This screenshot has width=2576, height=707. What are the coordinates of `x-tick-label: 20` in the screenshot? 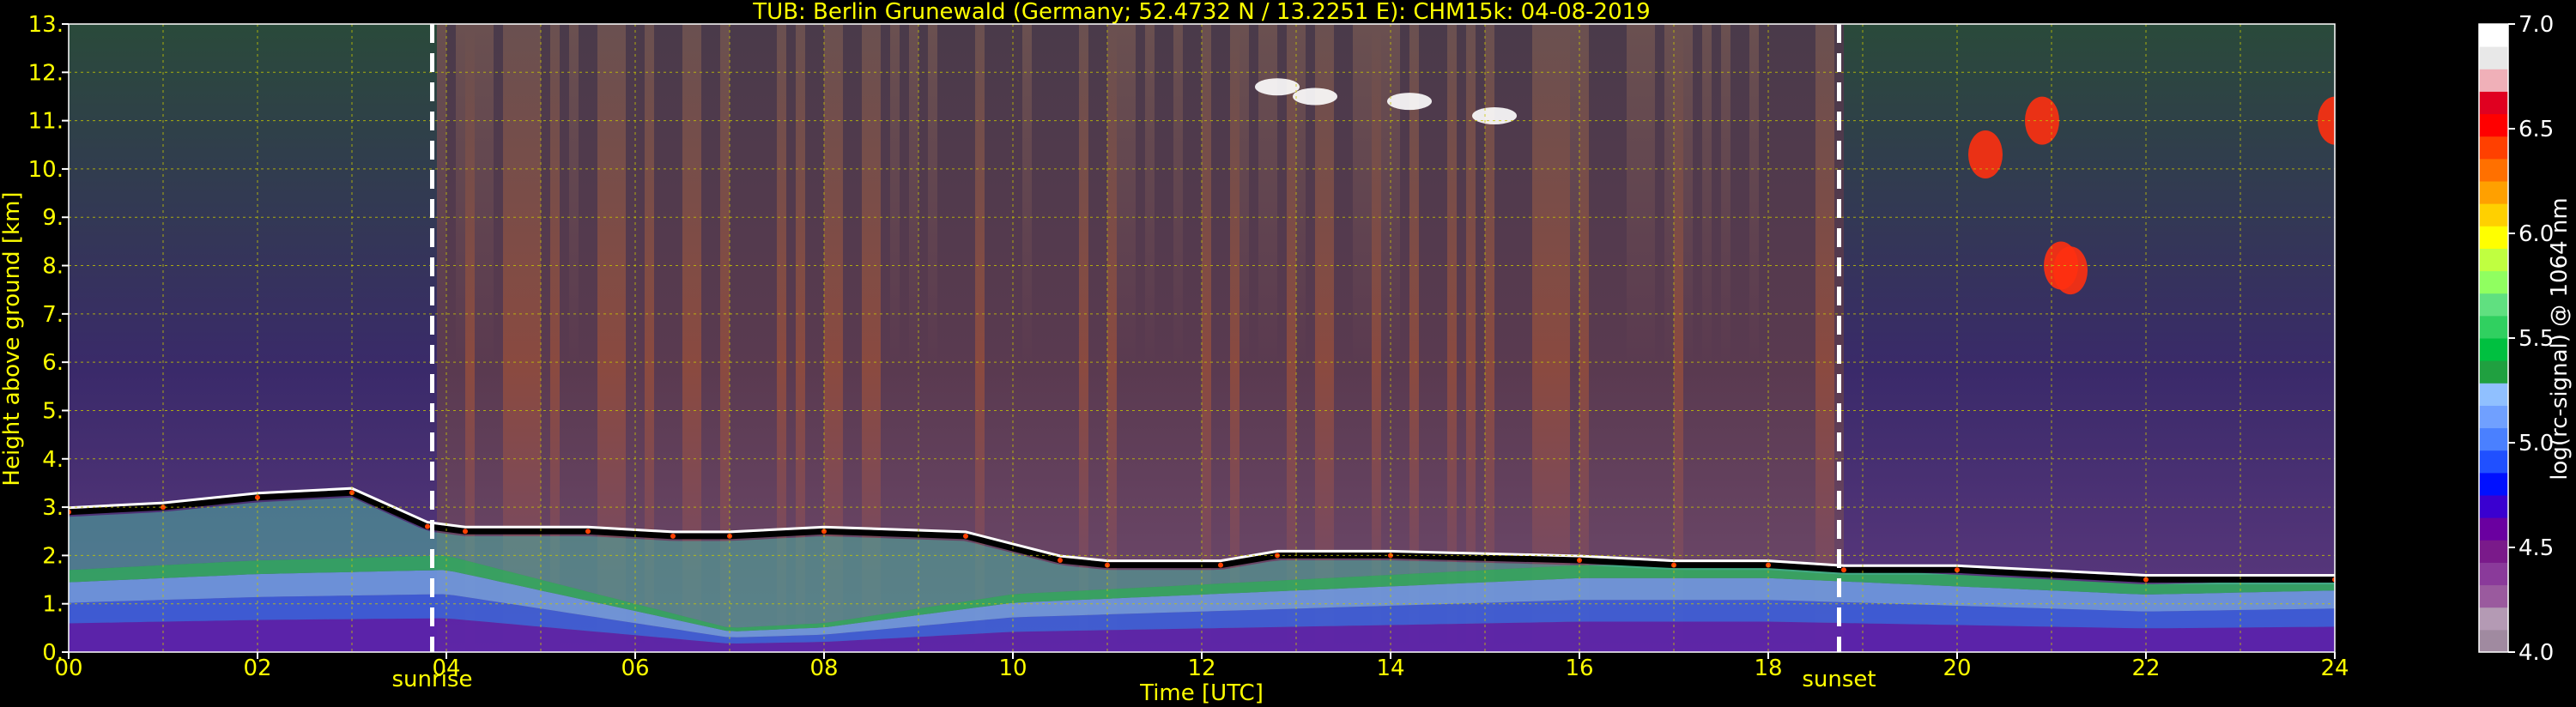 It's located at (1957, 668).